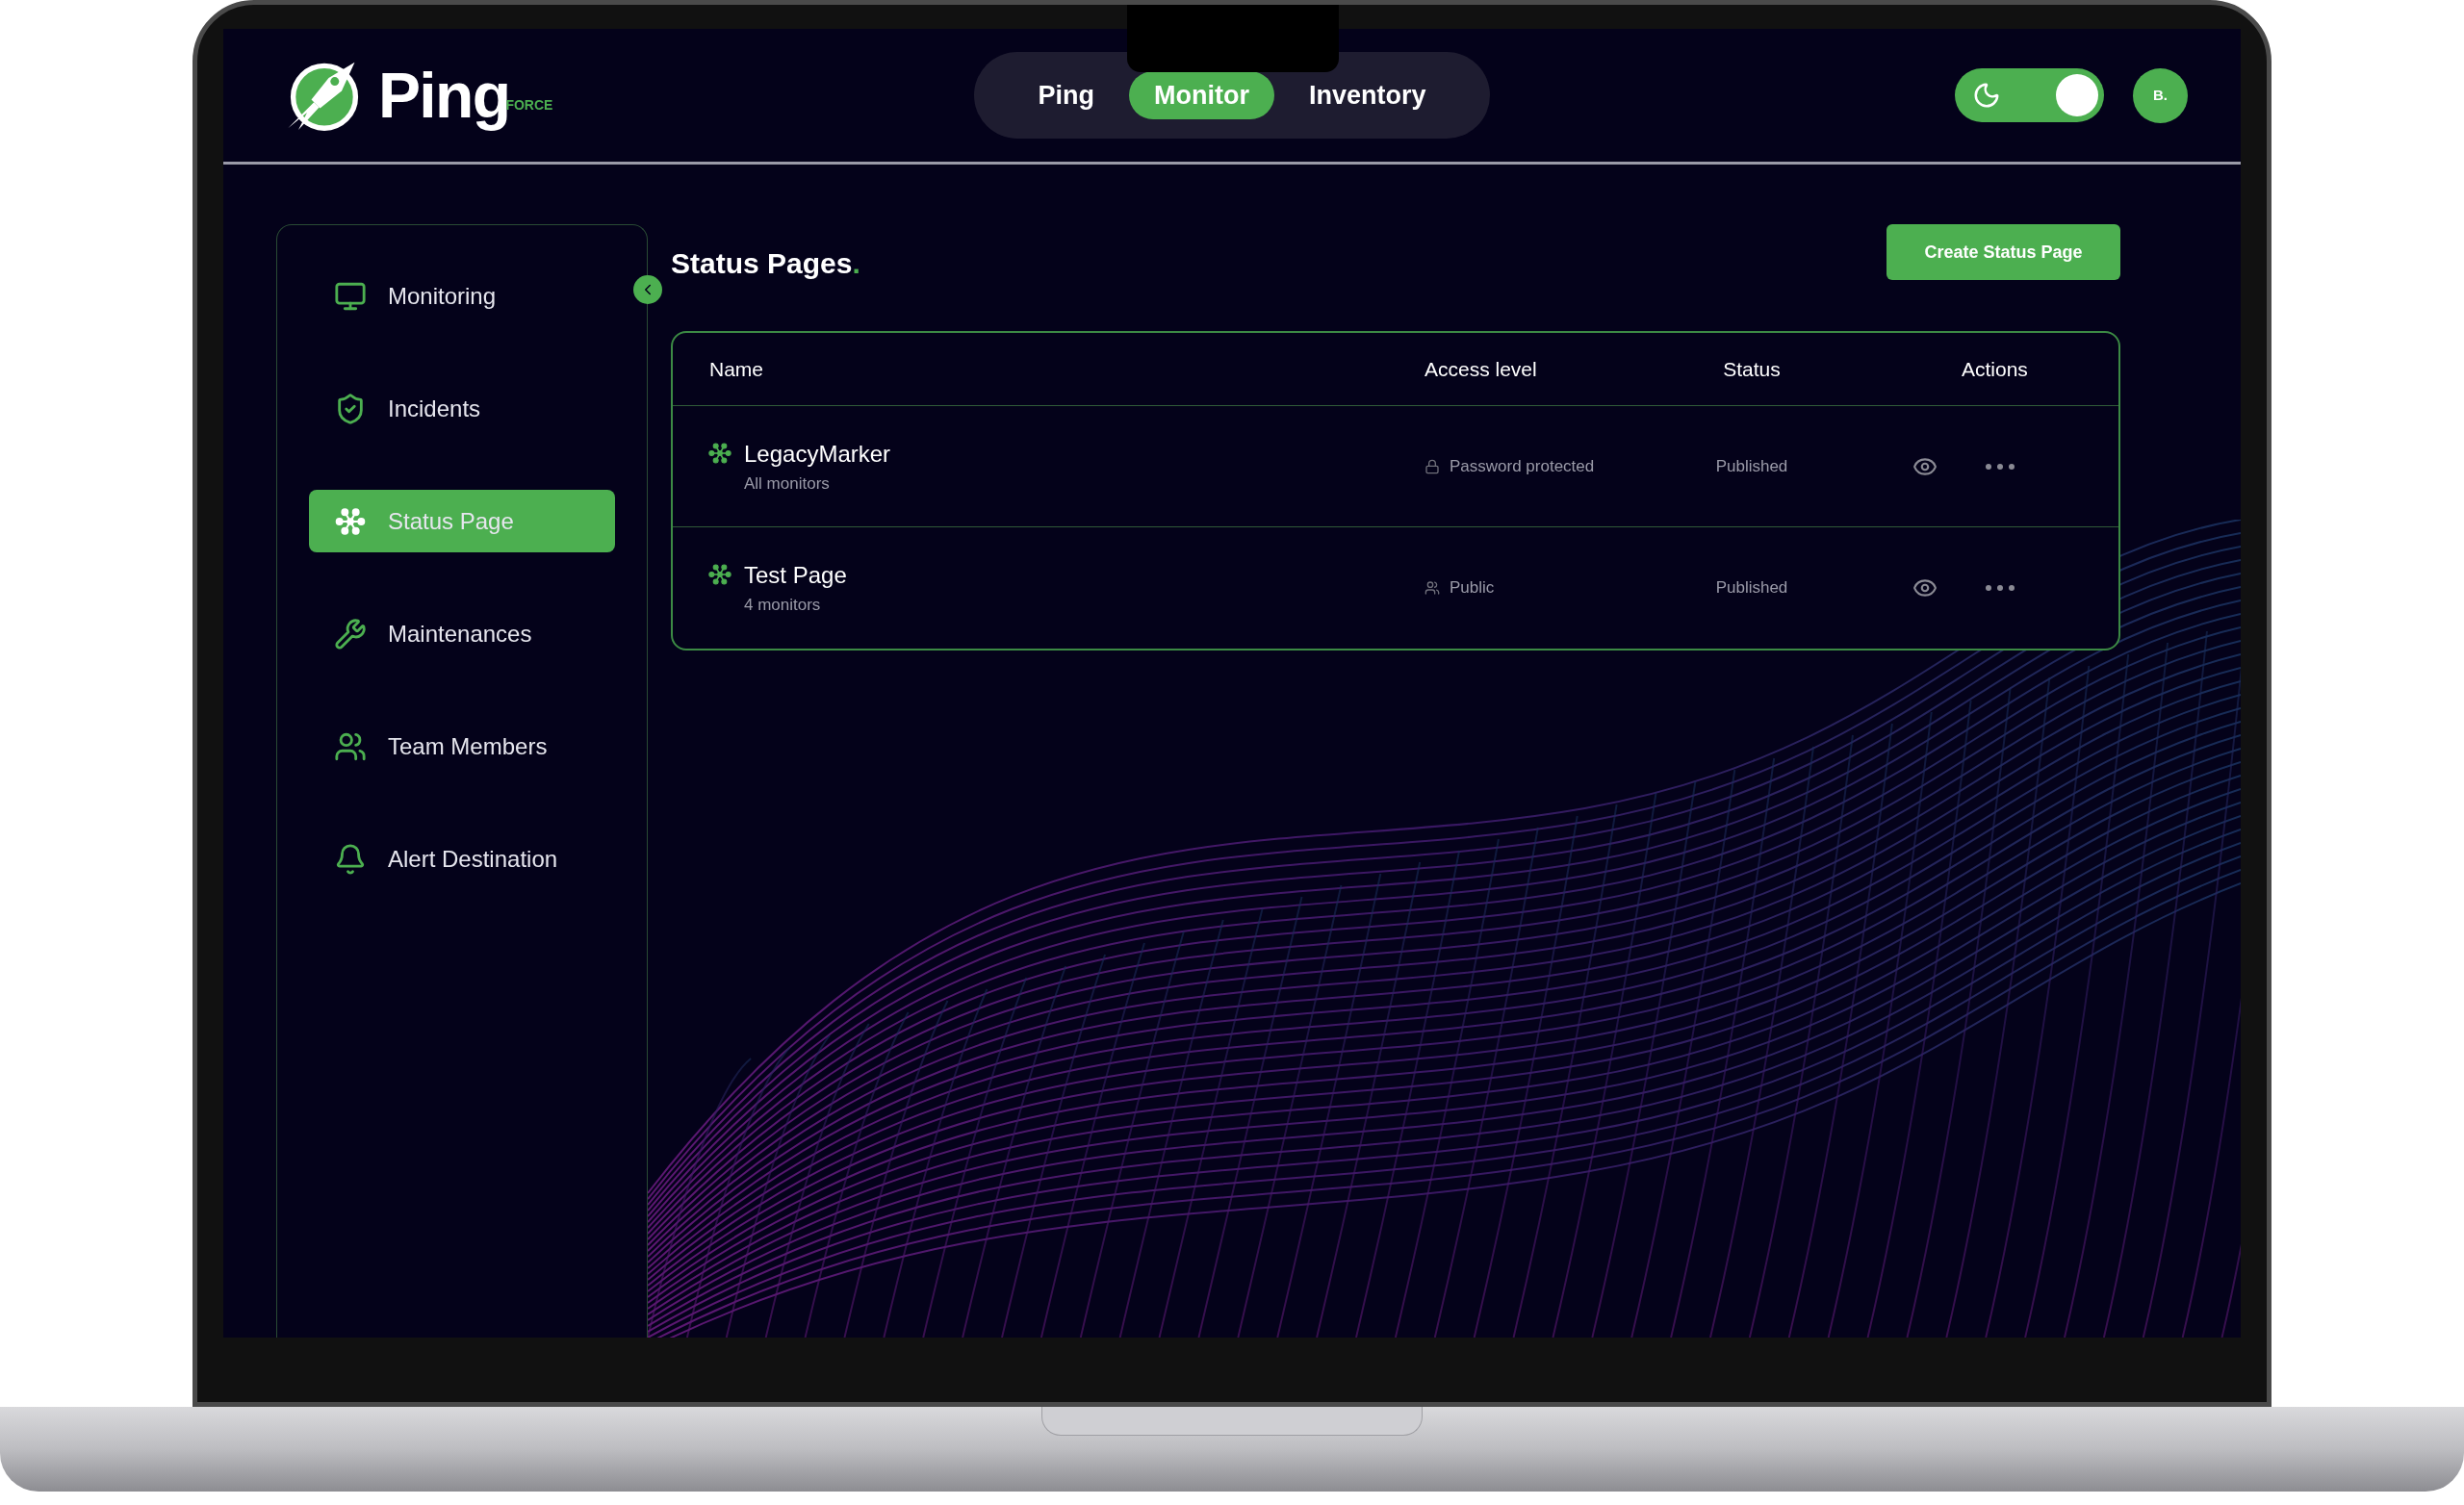 This screenshot has width=2464, height=1505. Describe the element at coordinates (1522, 466) in the screenshot. I see `access-level: Password protected` at that location.